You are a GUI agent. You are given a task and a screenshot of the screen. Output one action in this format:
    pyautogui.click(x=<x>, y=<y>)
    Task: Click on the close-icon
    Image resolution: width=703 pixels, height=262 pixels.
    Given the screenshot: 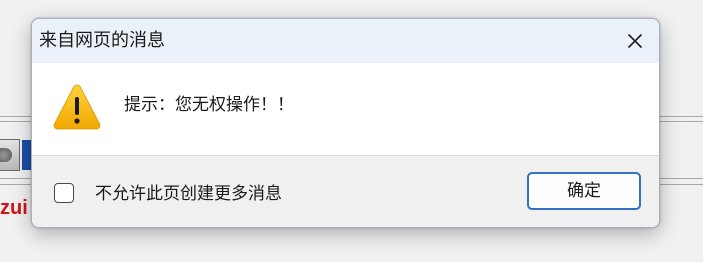 What is the action you would take?
    pyautogui.click(x=635, y=41)
    